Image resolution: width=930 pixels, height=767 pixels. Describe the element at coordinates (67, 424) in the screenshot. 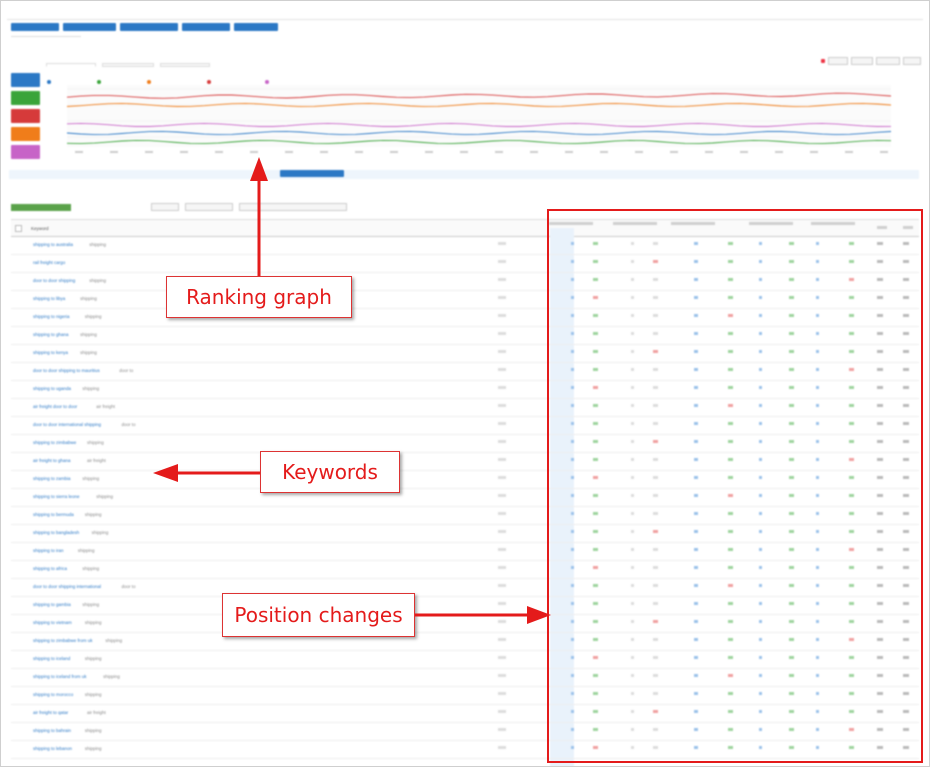

I see `keyword-link: door to door international shipping` at that location.